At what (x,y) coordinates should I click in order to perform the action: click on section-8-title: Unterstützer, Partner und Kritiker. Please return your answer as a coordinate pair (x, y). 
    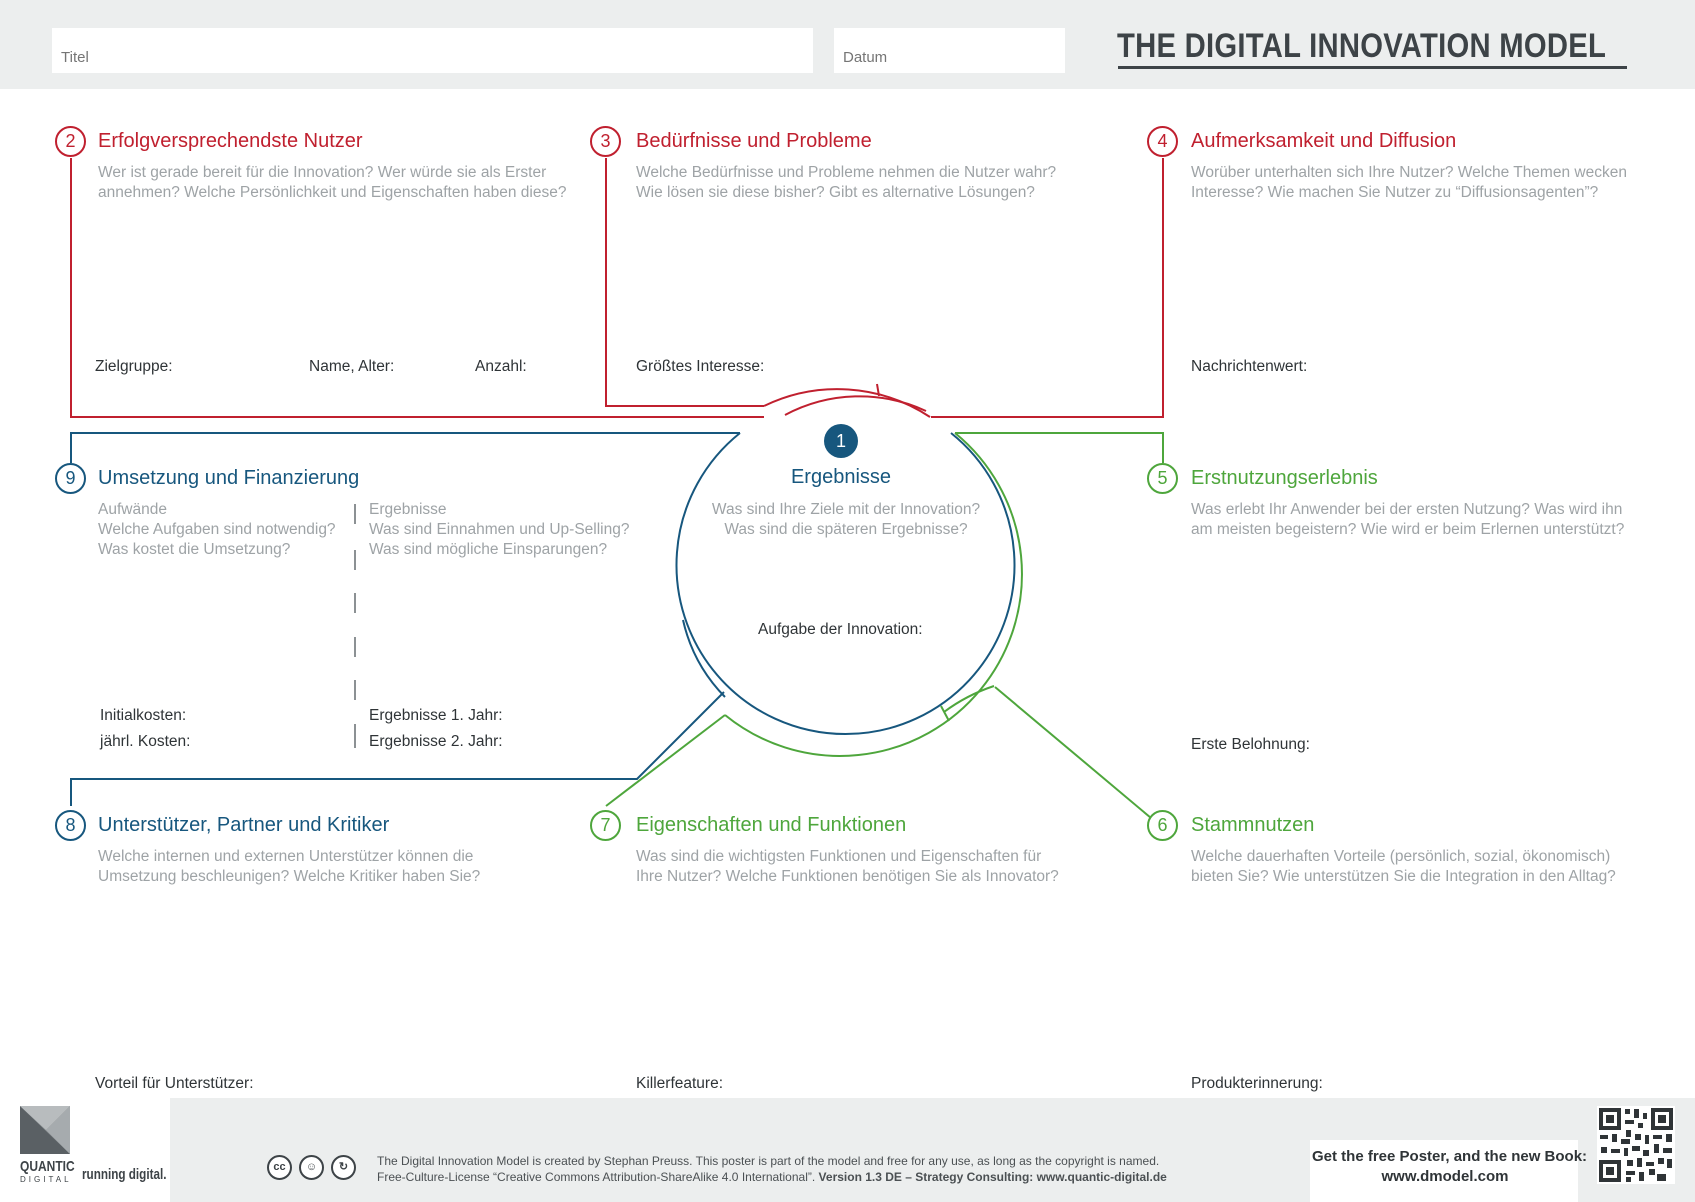
    Looking at the image, I should click on (244, 825).